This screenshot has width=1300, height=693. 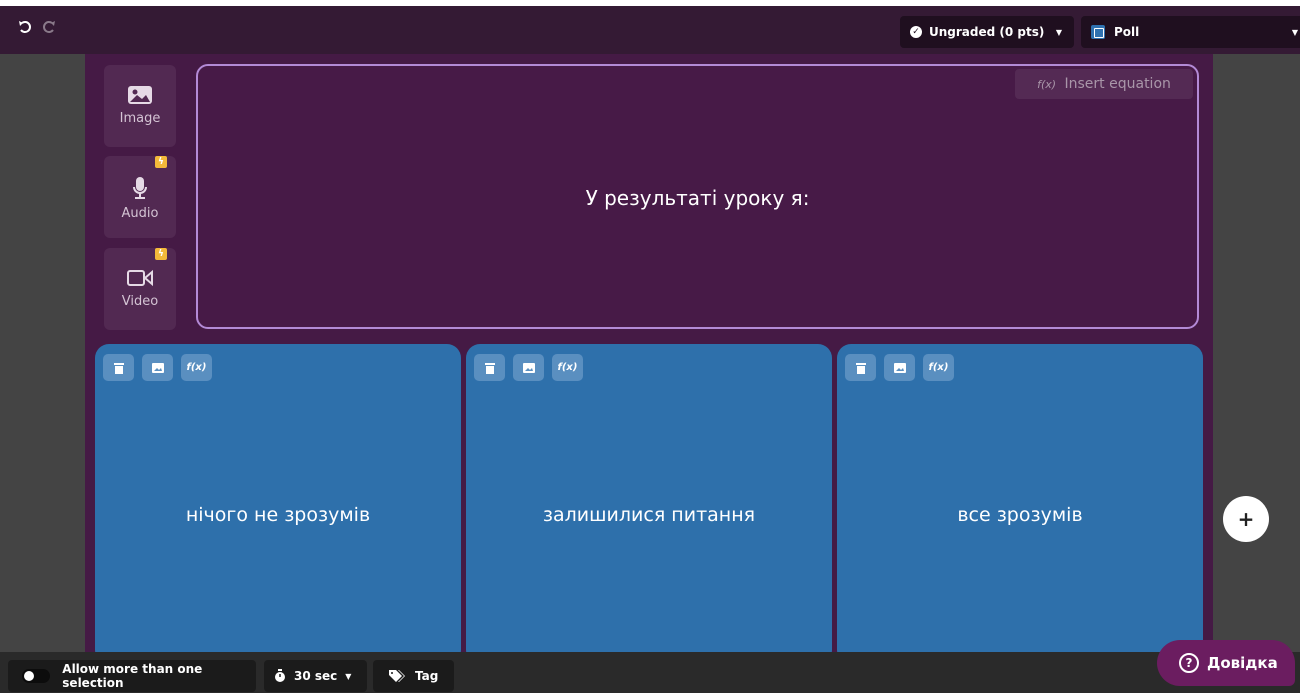 I want to click on help-label: Довідка, so click(x=1242, y=663).